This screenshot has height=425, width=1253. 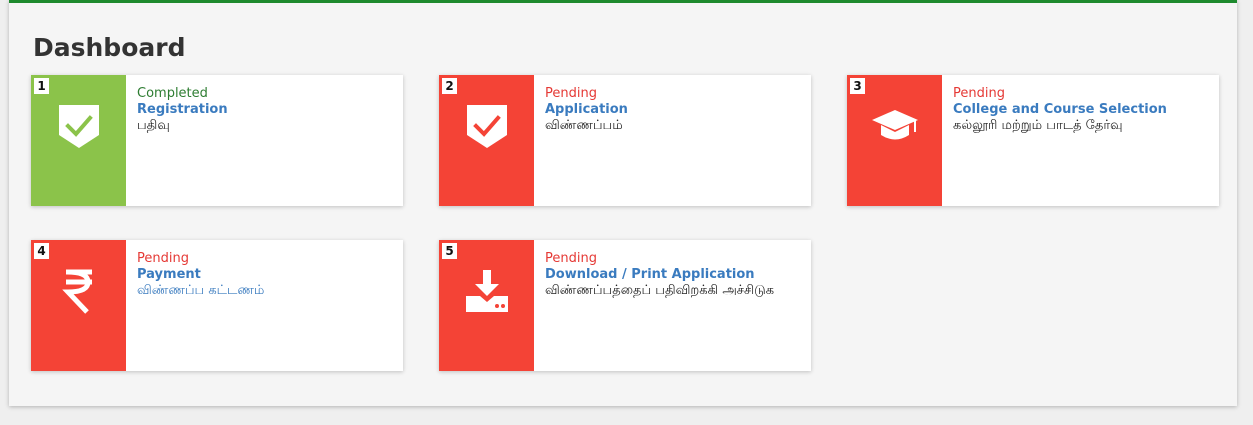 What do you see at coordinates (266, 275) in the screenshot?
I see `card-title: Payment` at bounding box center [266, 275].